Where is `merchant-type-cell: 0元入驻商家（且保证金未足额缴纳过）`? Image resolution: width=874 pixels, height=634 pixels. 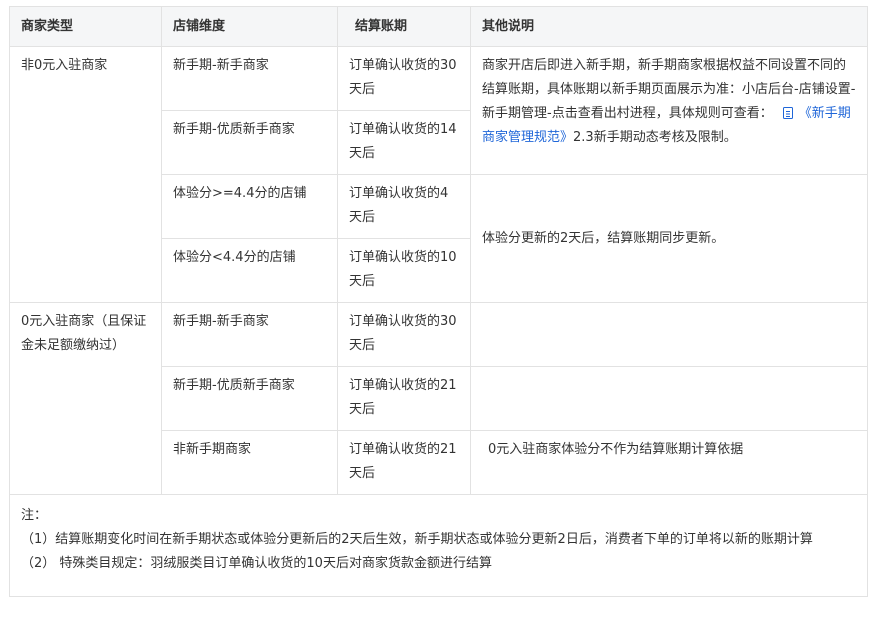 merchant-type-cell: 0元入驻商家（且保证金未足额缴纳过） is located at coordinates (85, 398).